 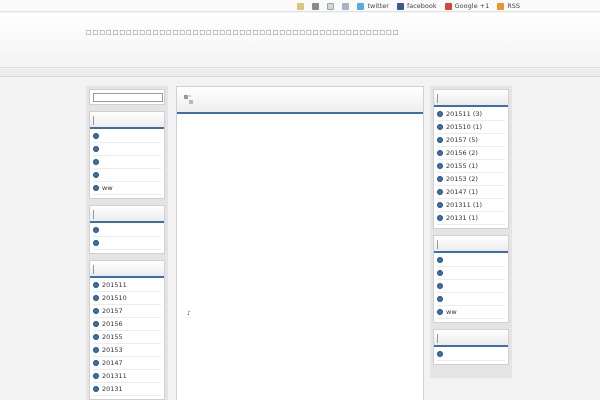 I want to click on item-label: 201510 (1), so click(x=464, y=127).